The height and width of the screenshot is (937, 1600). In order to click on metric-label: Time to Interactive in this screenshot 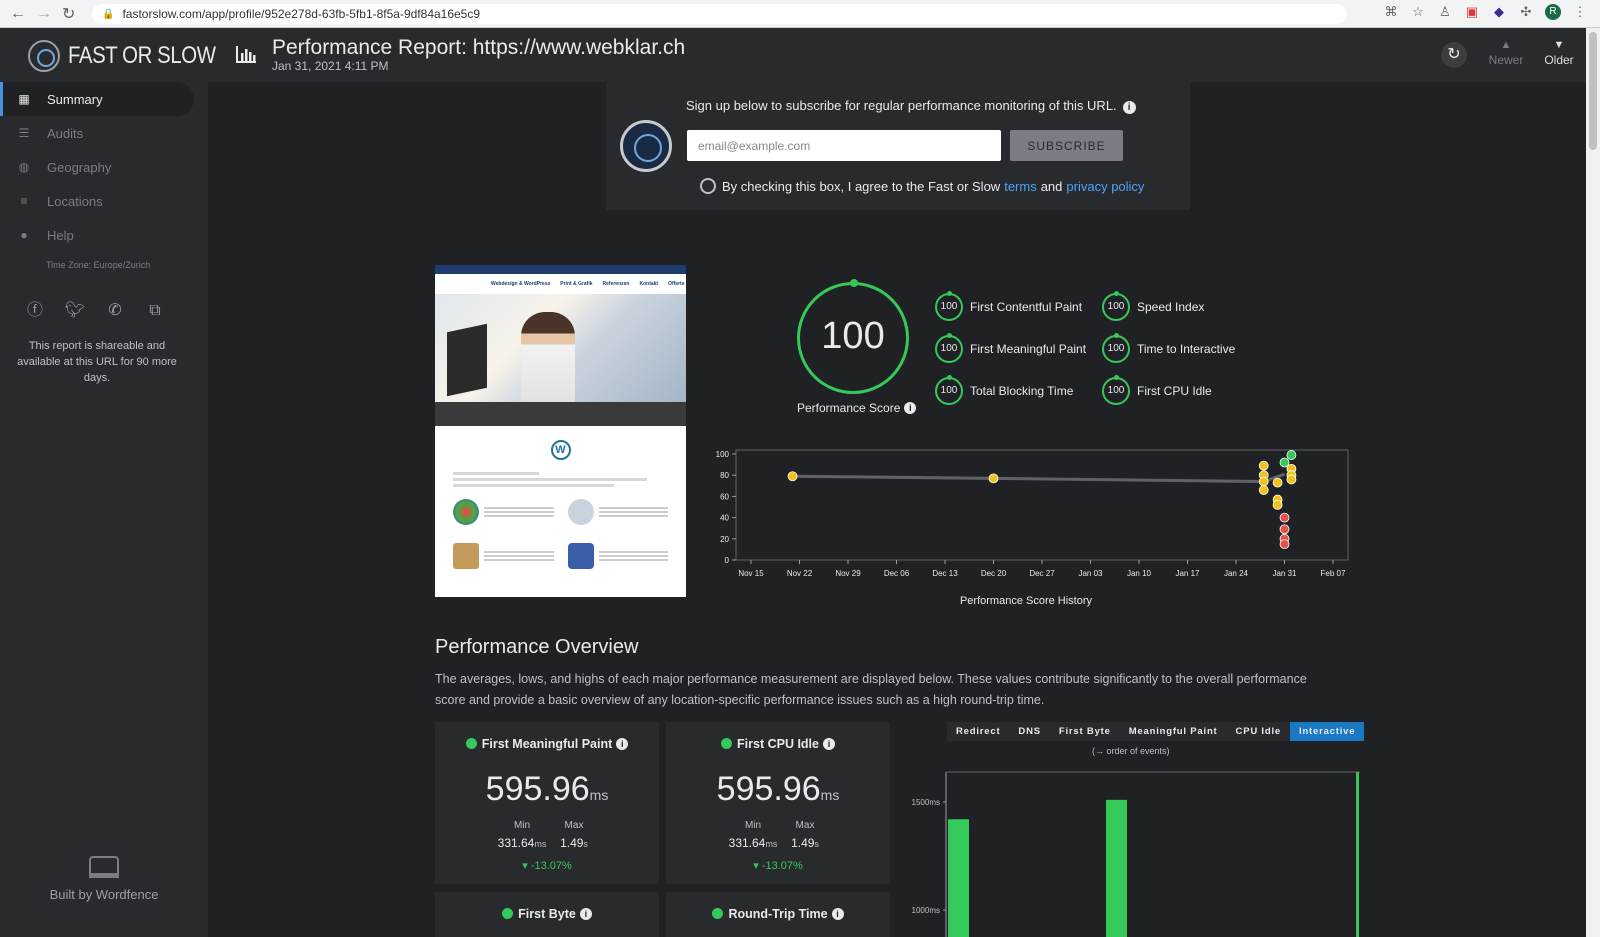, I will do `click(1186, 349)`.